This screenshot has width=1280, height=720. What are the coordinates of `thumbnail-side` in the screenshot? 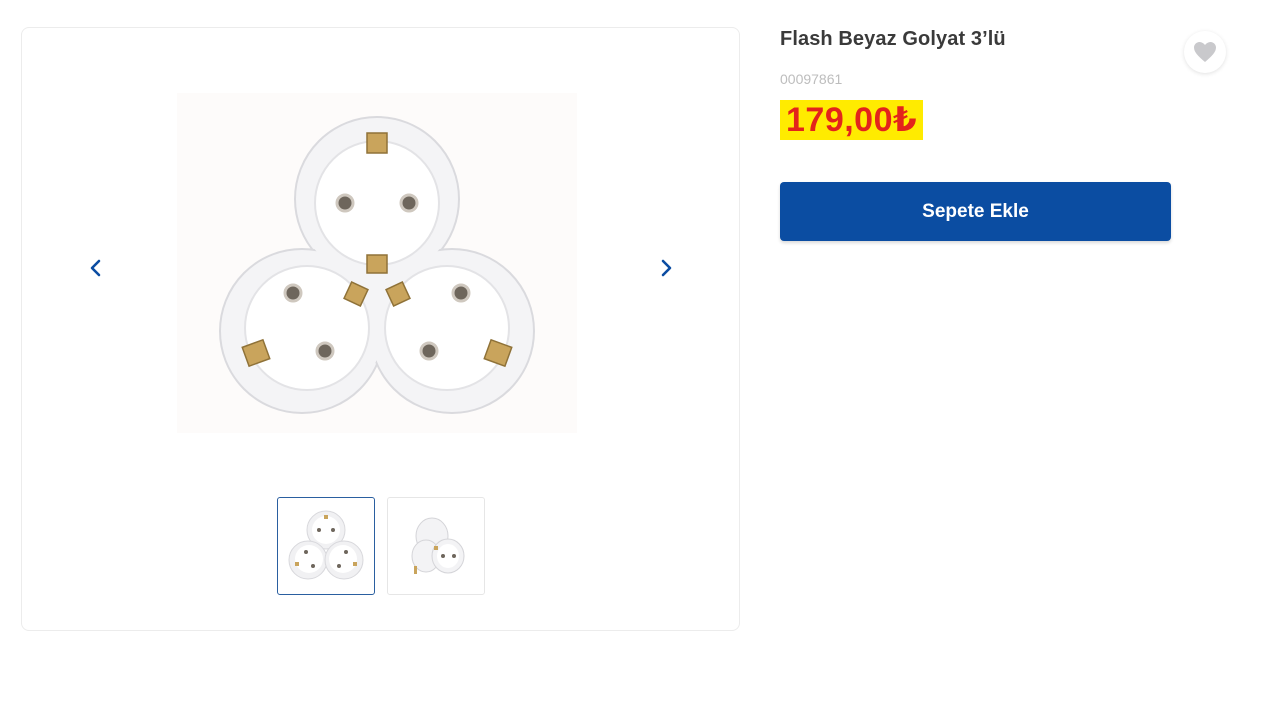 It's located at (436, 546).